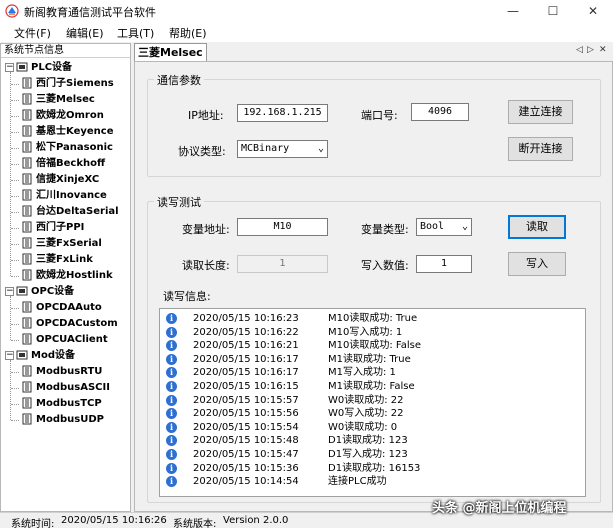 The height and width of the screenshot is (528, 613). What do you see at coordinates (53, 291) in the screenshot?
I see `tree-group-label: OPC设备` at bounding box center [53, 291].